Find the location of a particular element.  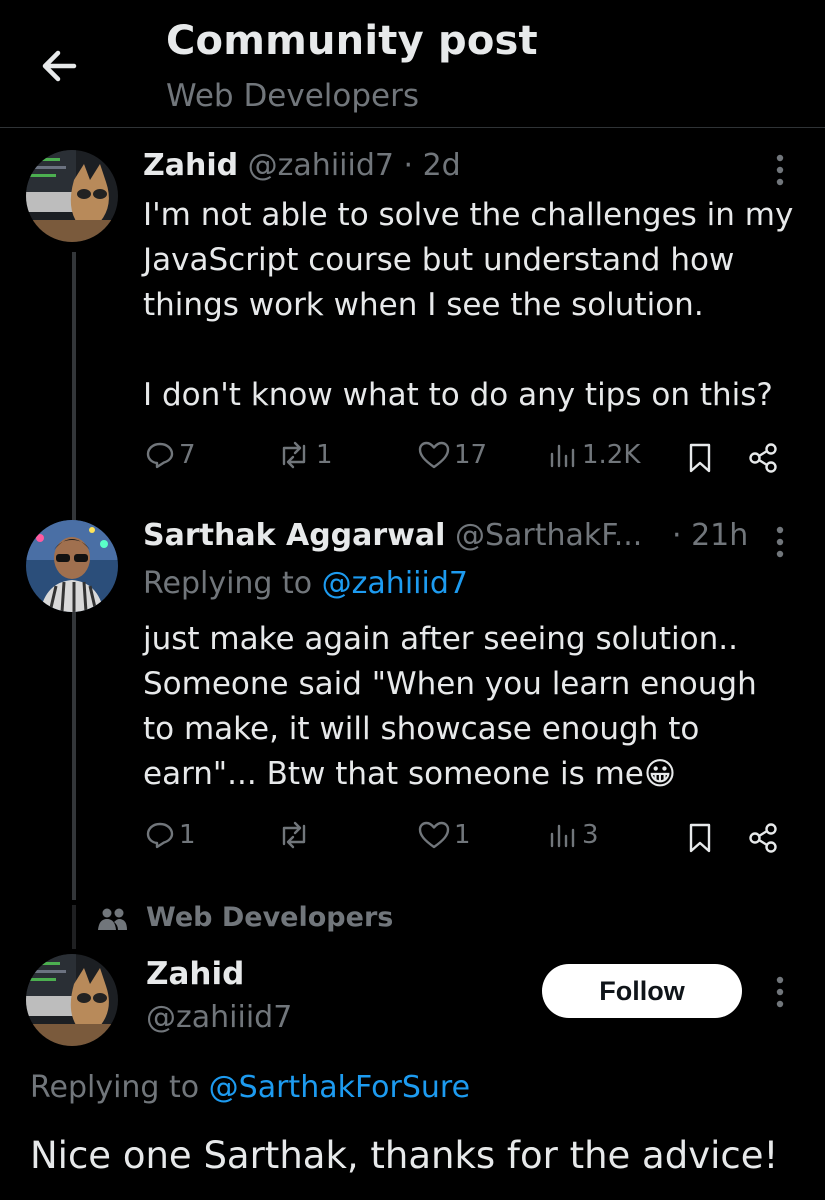

community-icon is located at coordinates (112, 919).